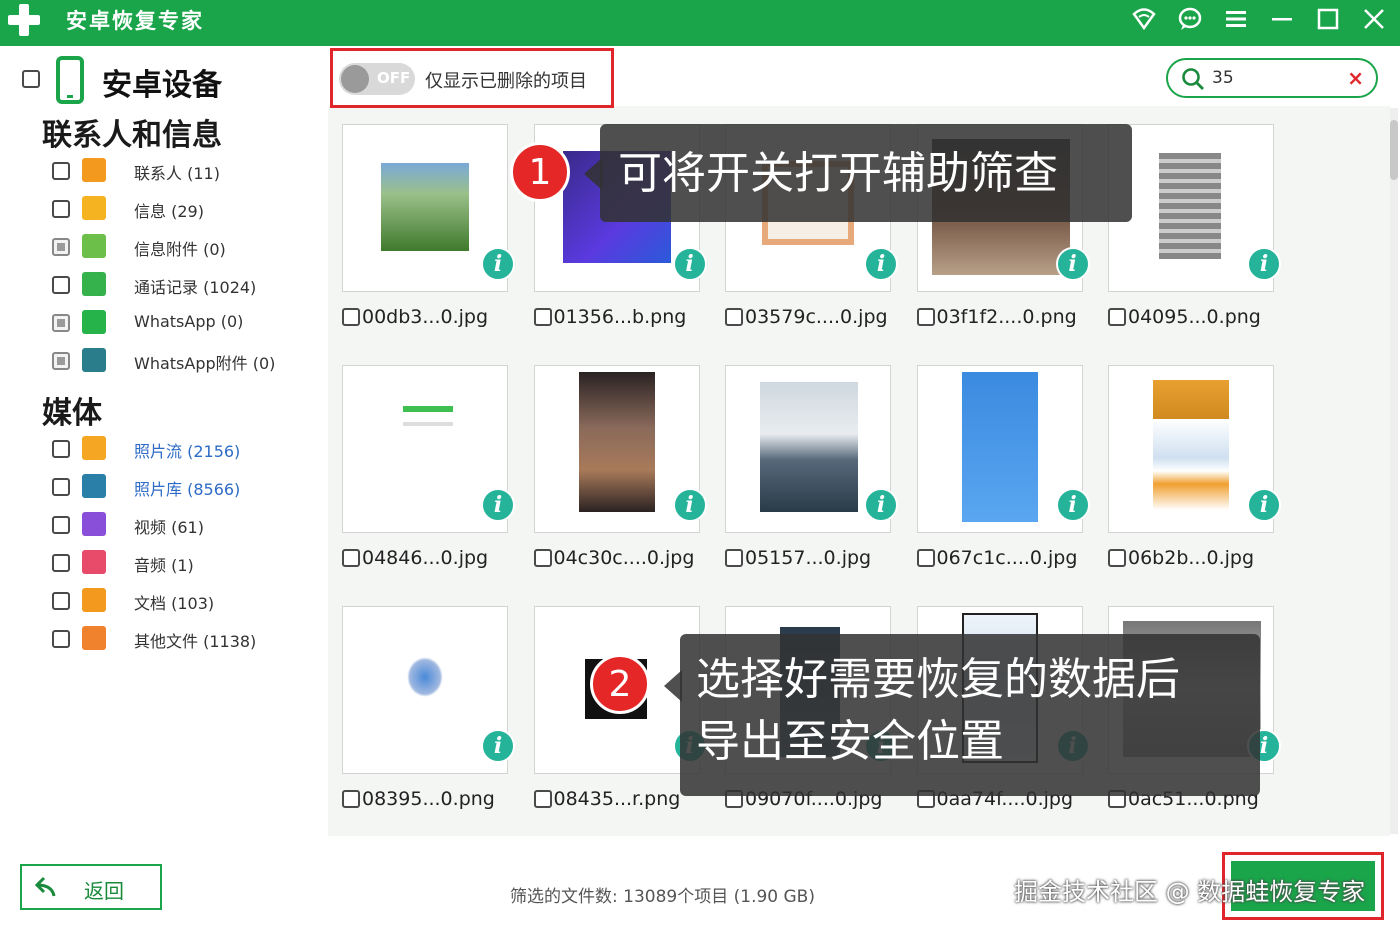  What do you see at coordinates (617, 799) in the screenshot?
I see `file-name: 08435...r.png` at bounding box center [617, 799].